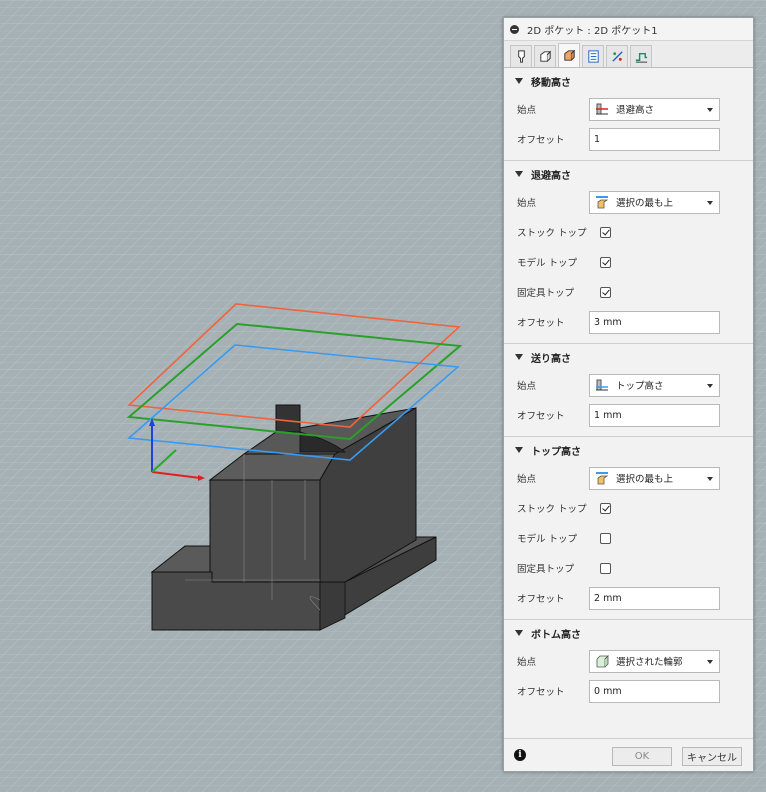 The width and height of the screenshot is (766, 792). What do you see at coordinates (514, 29) in the screenshot?
I see `collapse-icon` at bounding box center [514, 29].